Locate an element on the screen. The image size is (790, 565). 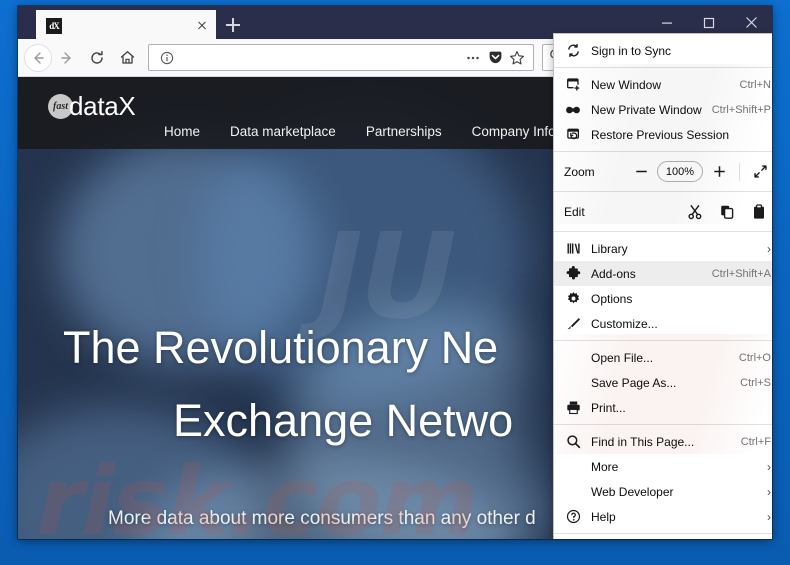
logo-text: dataX is located at coordinates (102, 106).